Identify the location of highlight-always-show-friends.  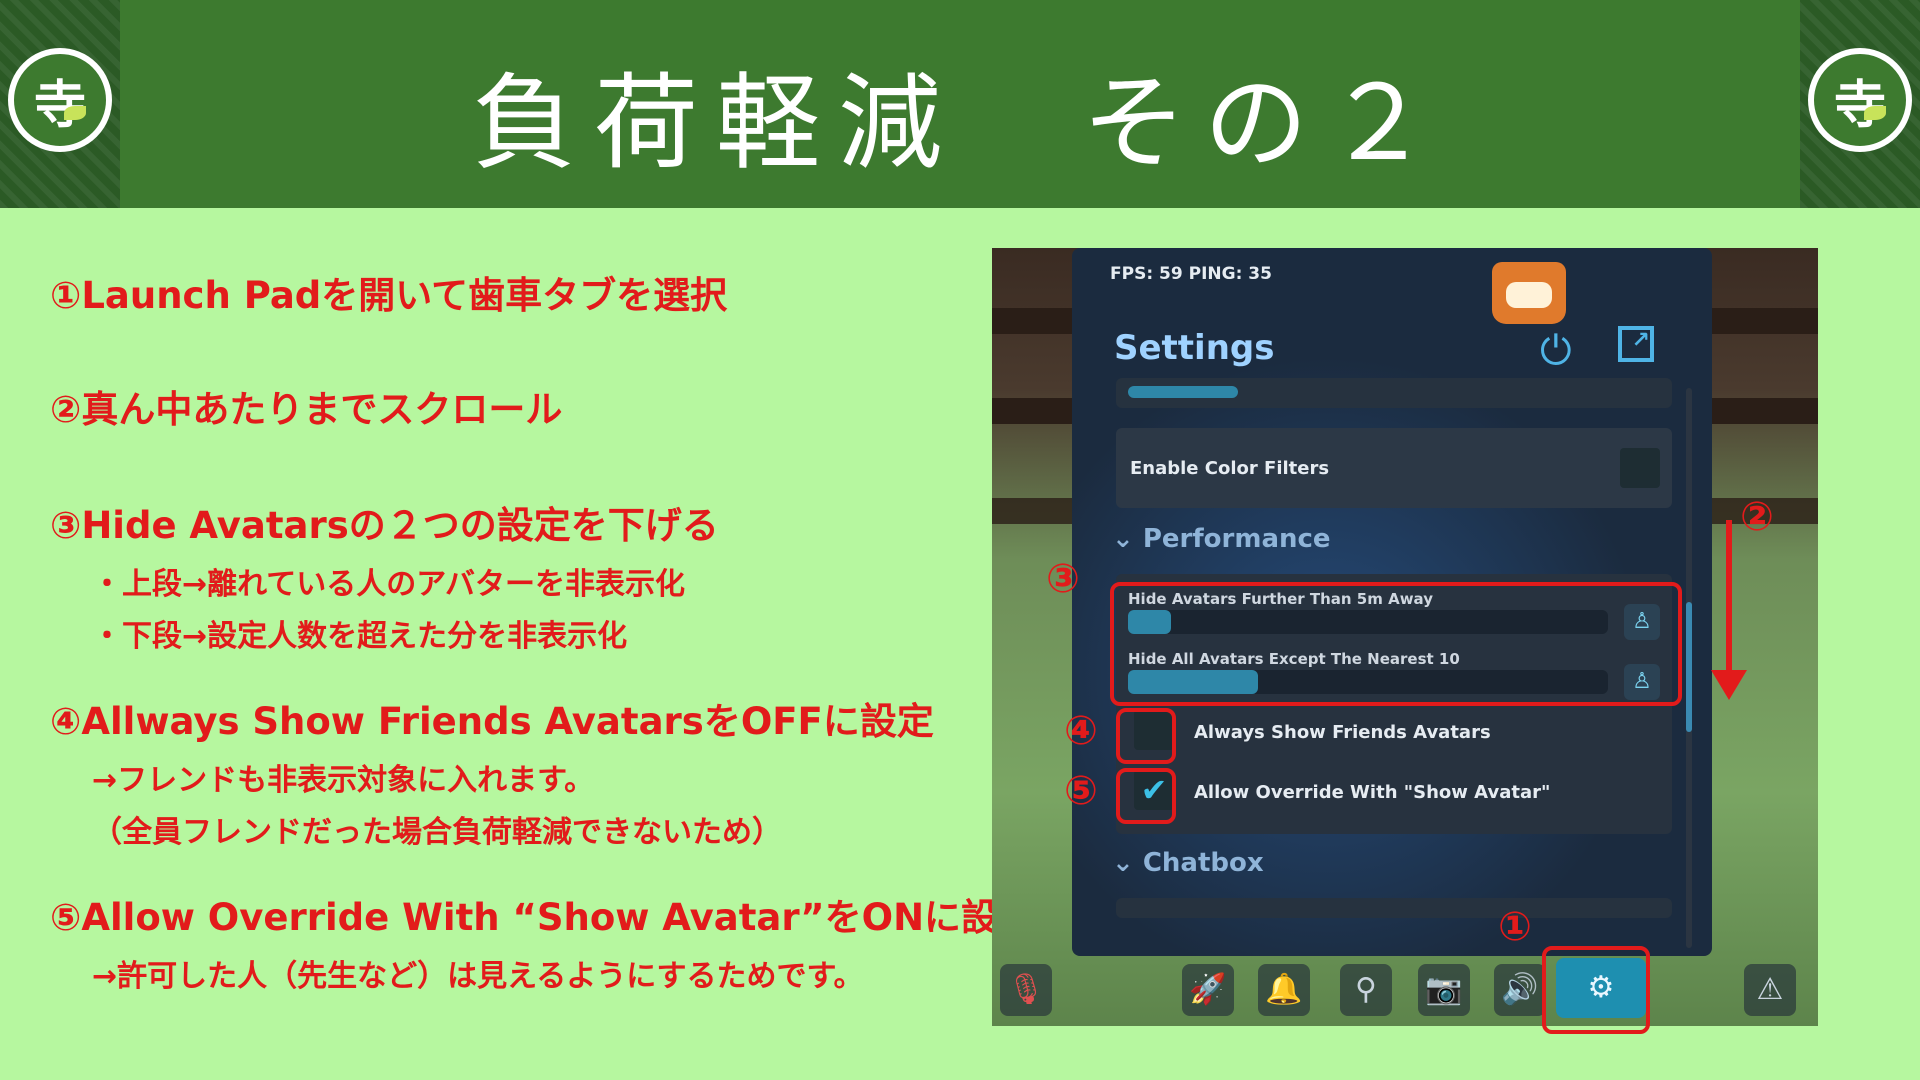
(1146, 736).